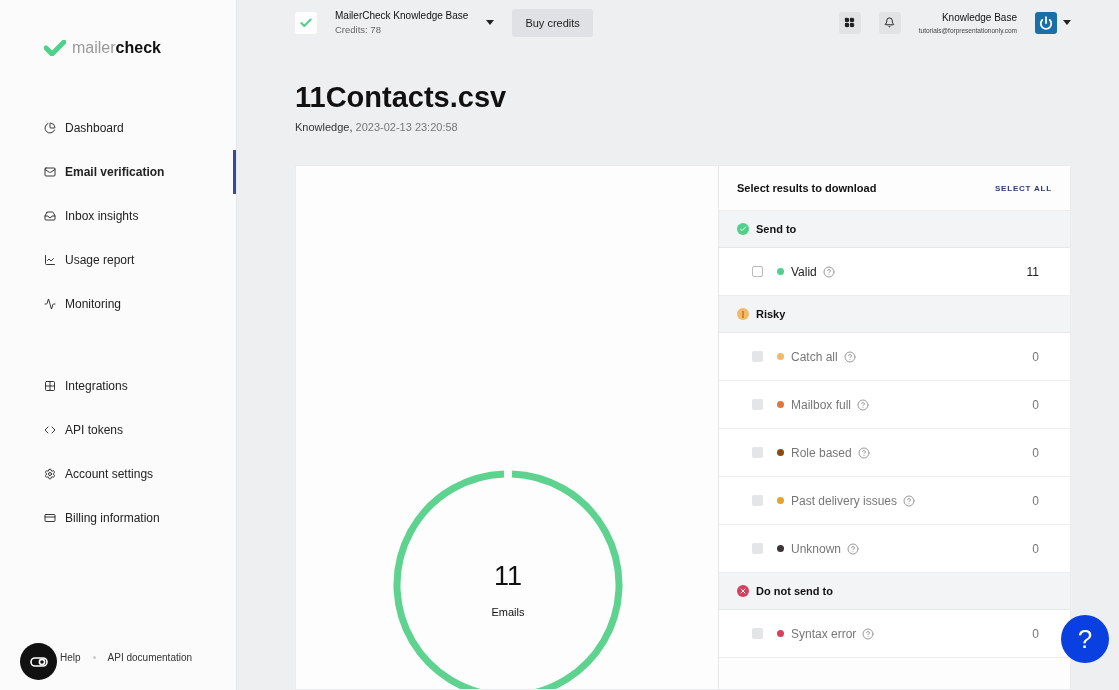  Describe the element at coordinates (118, 304) in the screenshot. I see `sidebar-item: Monitoring` at that location.